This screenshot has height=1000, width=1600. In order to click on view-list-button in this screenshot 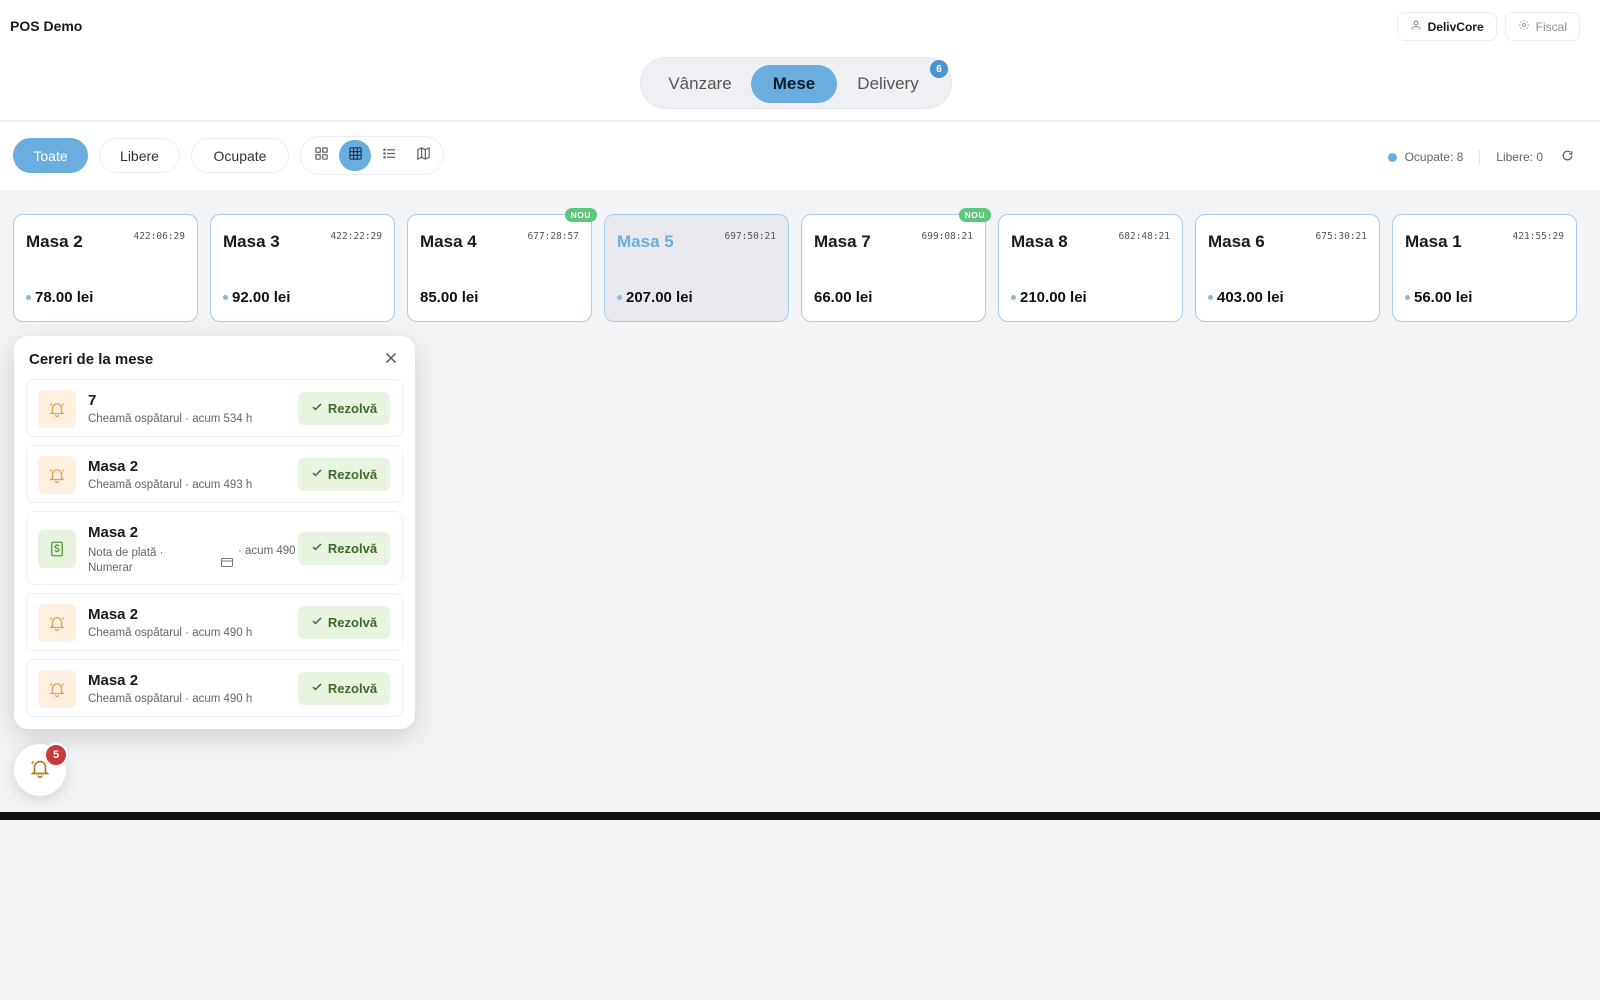, I will do `click(389, 155)`.